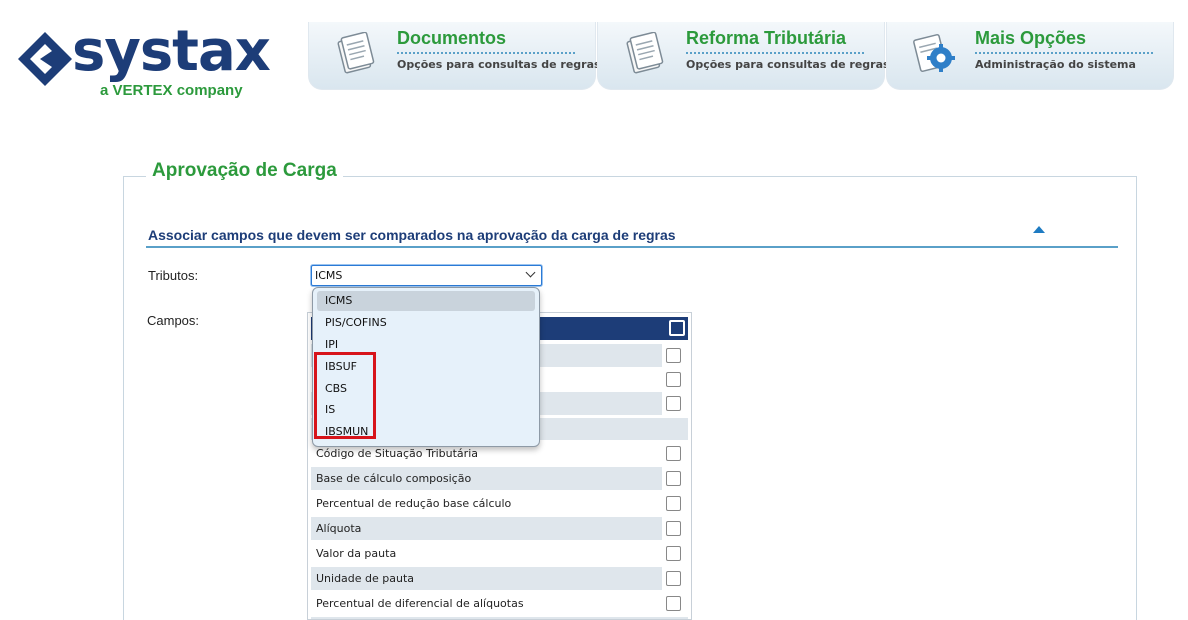 The width and height of the screenshot is (1188, 620). I want to click on nav-title: Reforma Tributária, so click(766, 38).